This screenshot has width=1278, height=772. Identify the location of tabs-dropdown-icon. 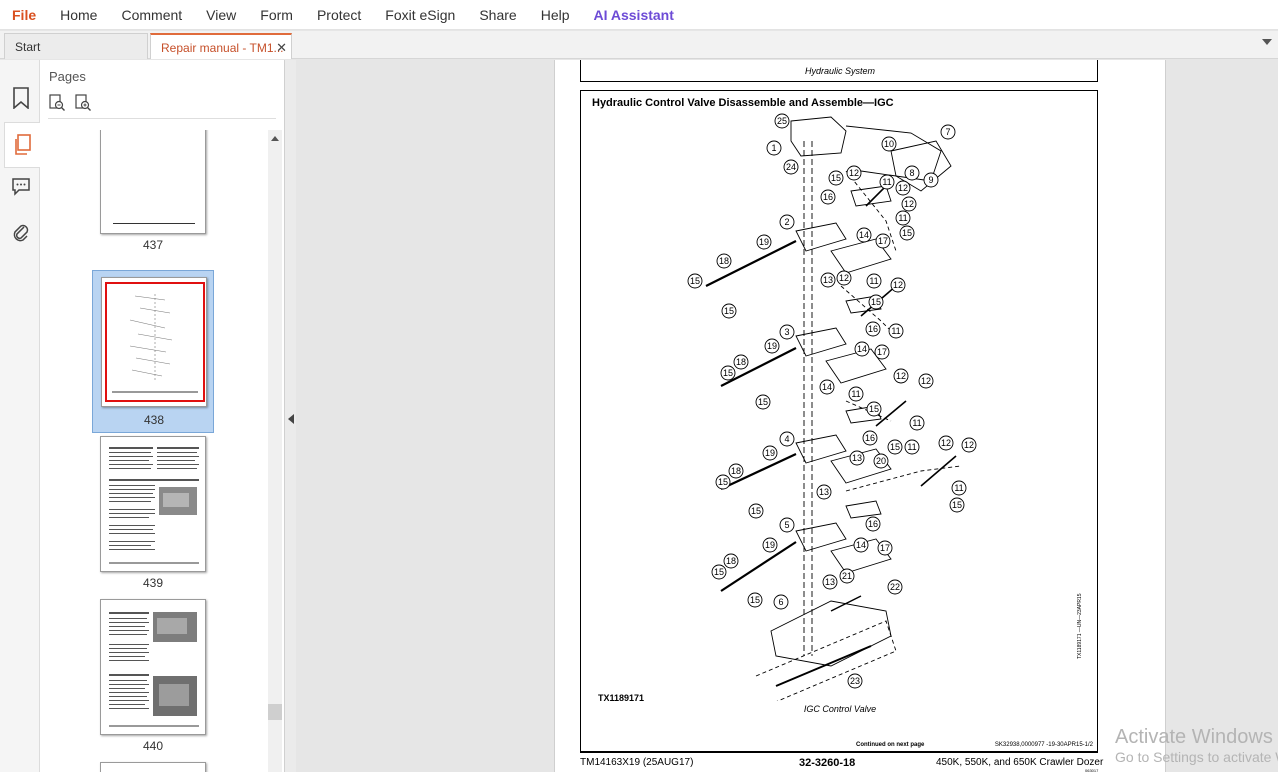
(1267, 42).